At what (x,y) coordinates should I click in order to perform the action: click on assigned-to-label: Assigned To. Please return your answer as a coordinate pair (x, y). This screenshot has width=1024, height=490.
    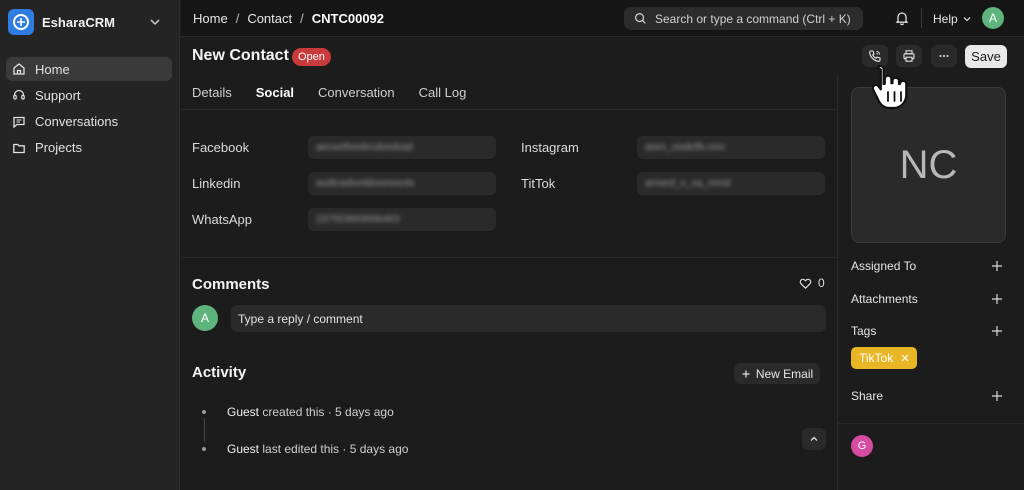
    Looking at the image, I should click on (884, 266).